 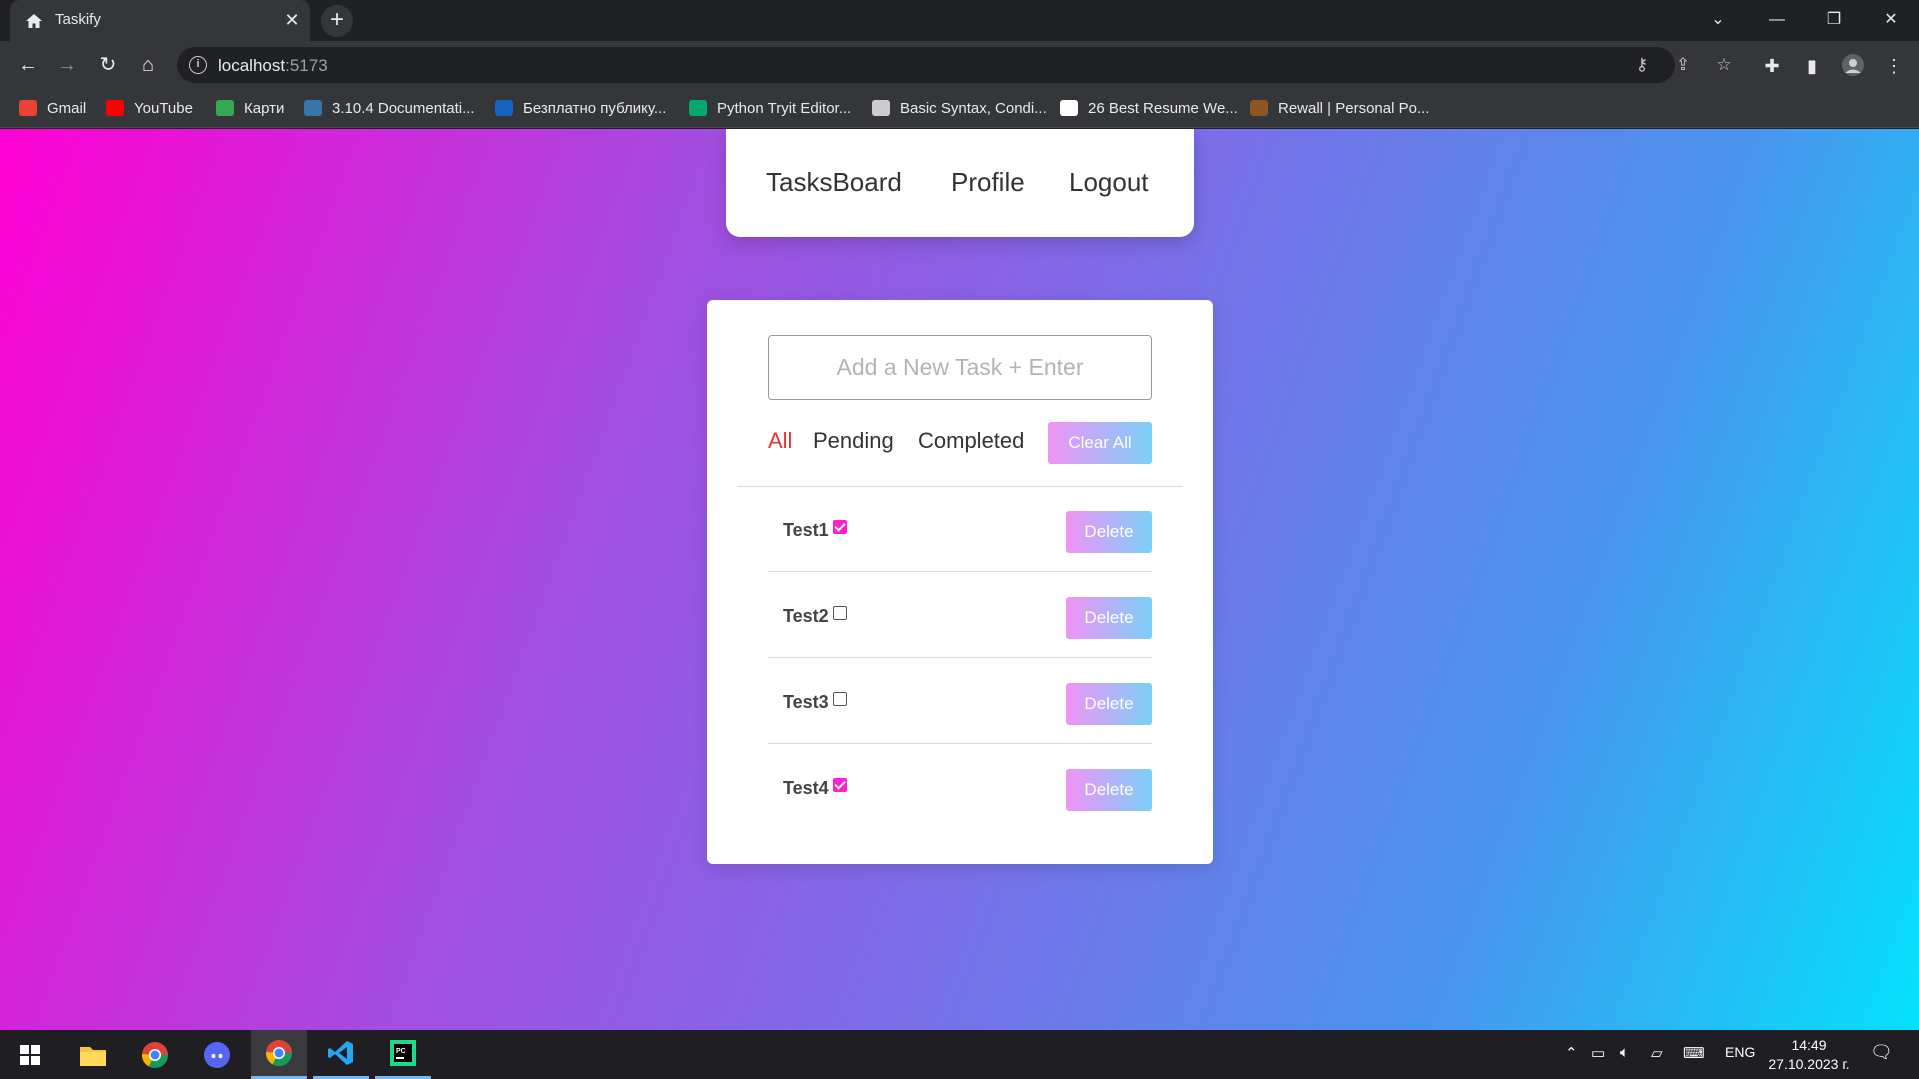 I want to click on browser-tab: Taskify ✕, so click(x=160, y=20).